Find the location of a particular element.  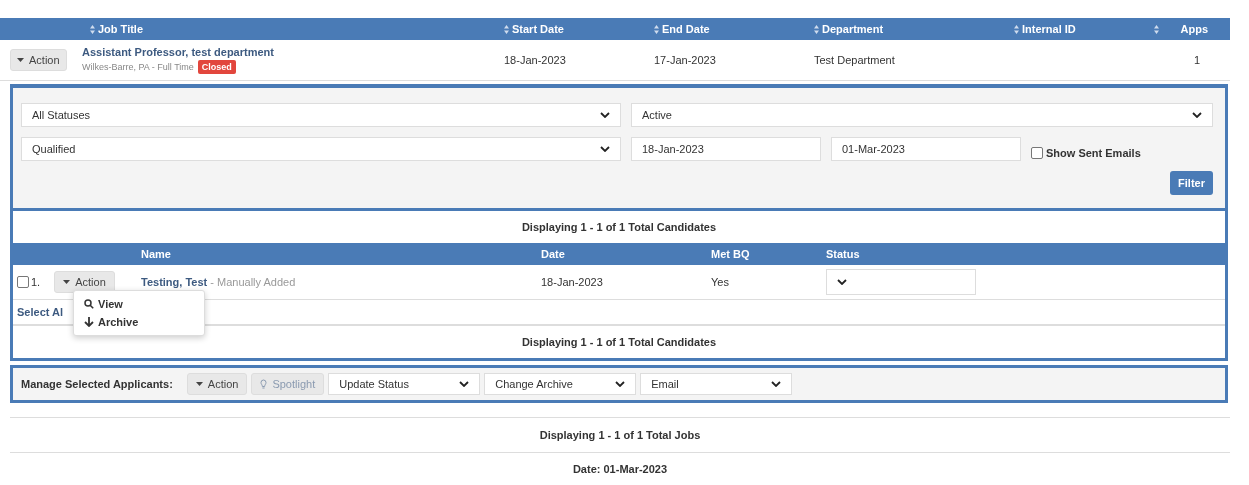

column-header: Met BQ is located at coordinates (731, 254).